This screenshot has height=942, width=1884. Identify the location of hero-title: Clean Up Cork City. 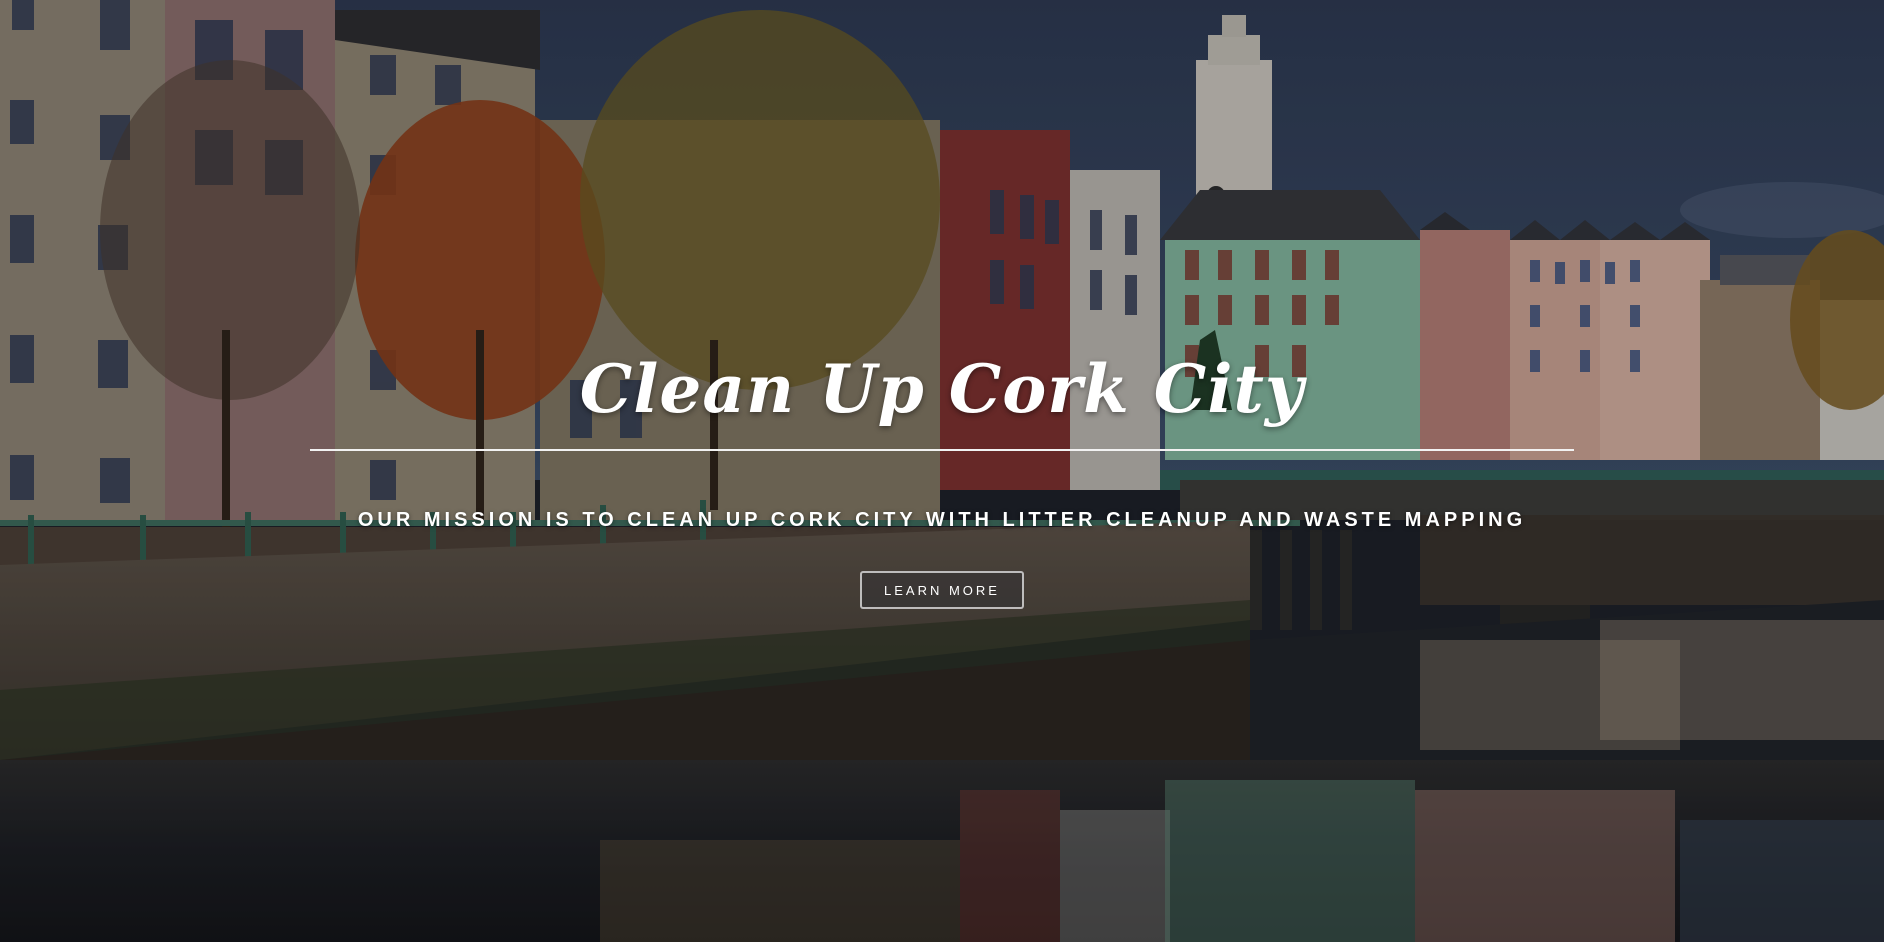
(942, 389).